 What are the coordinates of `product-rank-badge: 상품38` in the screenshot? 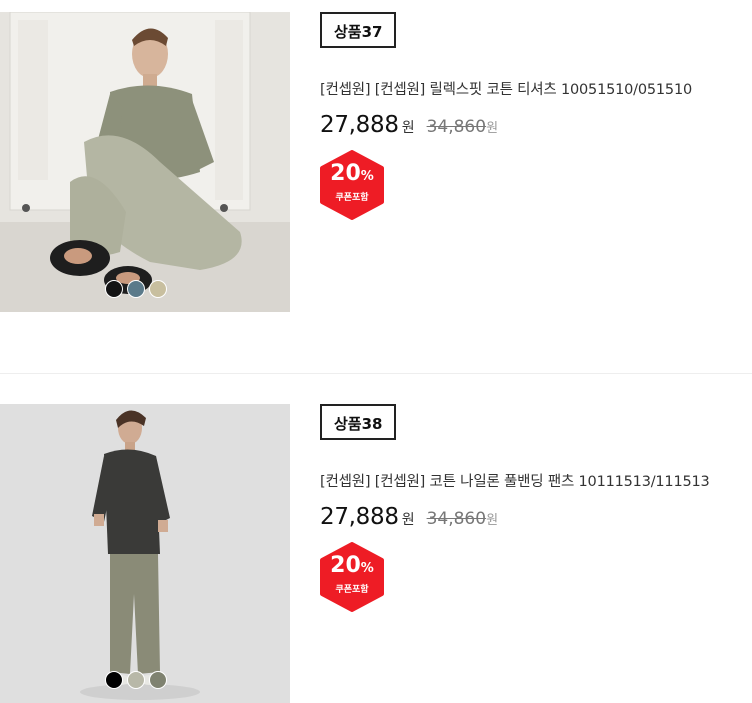 It's located at (358, 422).